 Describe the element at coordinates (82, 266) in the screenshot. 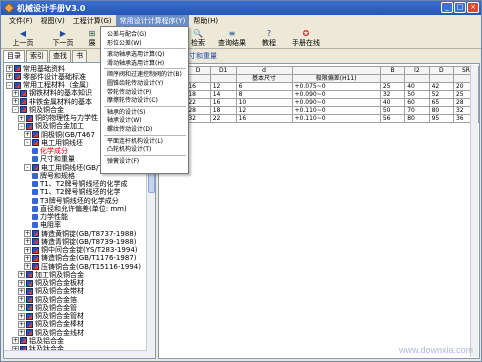

I see `tree-item: + 压铸铜合金(GB/T15116-1994)` at that location.